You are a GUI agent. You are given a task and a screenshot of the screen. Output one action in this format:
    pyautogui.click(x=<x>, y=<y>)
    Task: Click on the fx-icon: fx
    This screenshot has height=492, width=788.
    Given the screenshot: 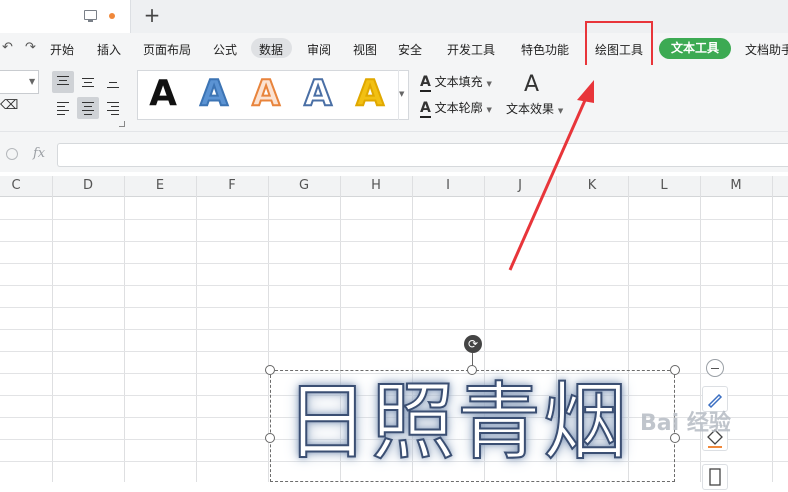 What is the action you would take?
    pyautogui.click(x=39, y=153)
    